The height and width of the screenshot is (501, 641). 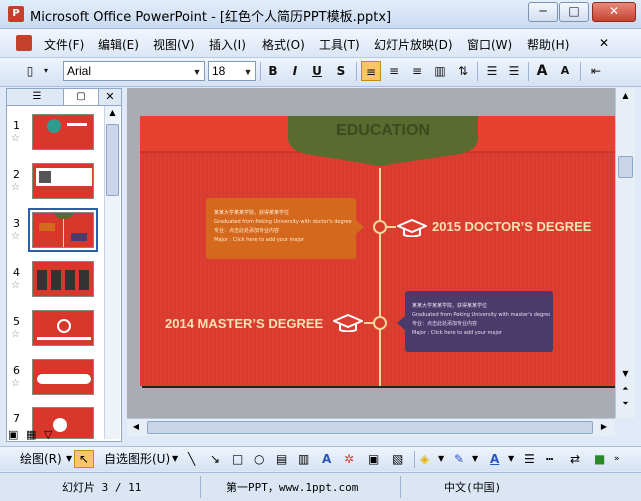 What do you see at coordinates (31, 434) in the screenshot?
I see `slide-sorter-icon: ▦` at bounding box center [31, 434].